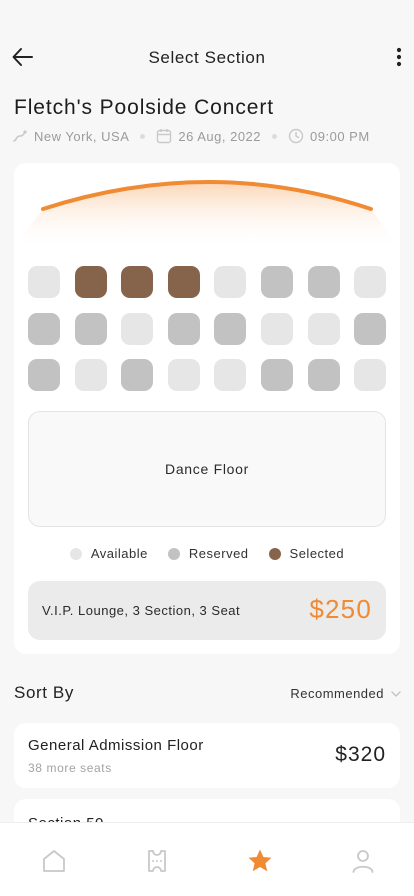 The height and width of the screenshot is (896, 414). I want to click on ticket-icon, so click(157, 861).